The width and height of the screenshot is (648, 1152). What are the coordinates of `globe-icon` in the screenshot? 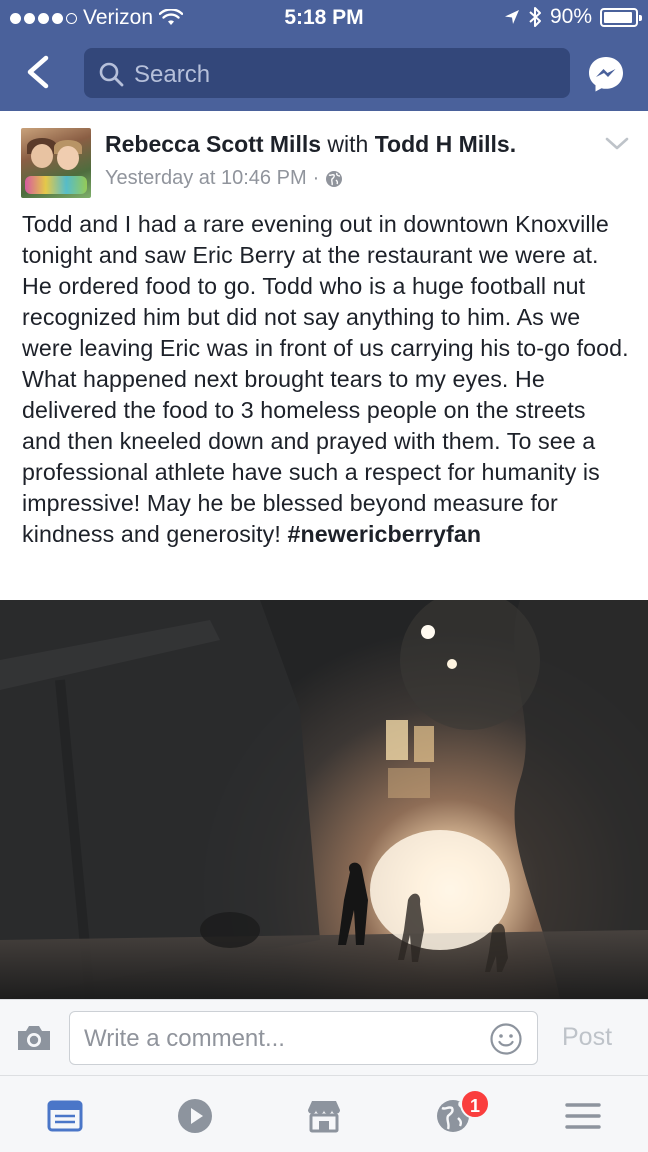 It's located at (334, 178).